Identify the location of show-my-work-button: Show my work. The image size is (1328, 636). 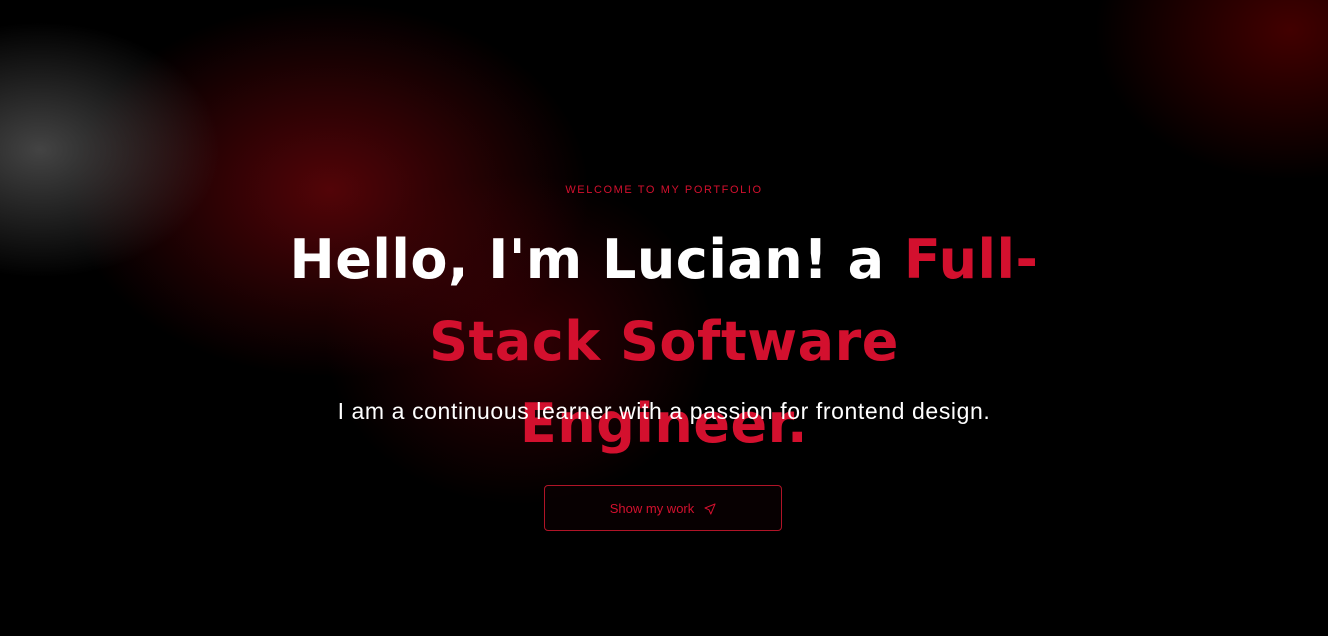
(663, 508).